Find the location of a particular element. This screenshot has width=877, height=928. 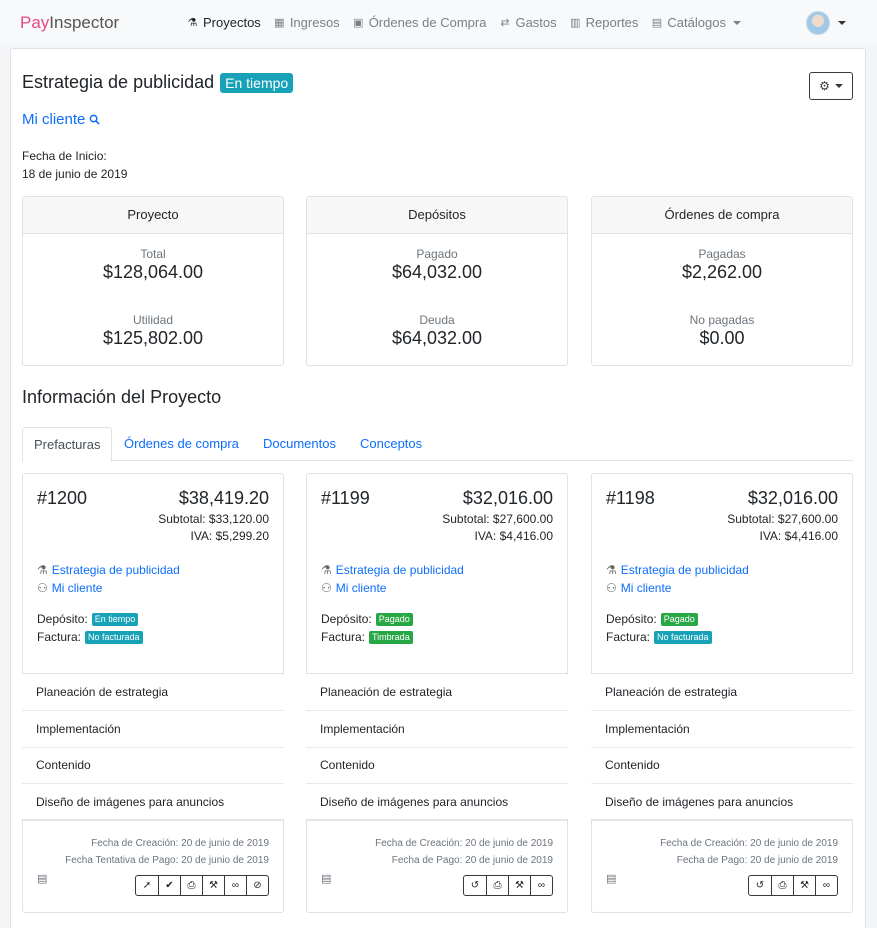

invoice-number: #1198 is located at coordinates (630, 498).